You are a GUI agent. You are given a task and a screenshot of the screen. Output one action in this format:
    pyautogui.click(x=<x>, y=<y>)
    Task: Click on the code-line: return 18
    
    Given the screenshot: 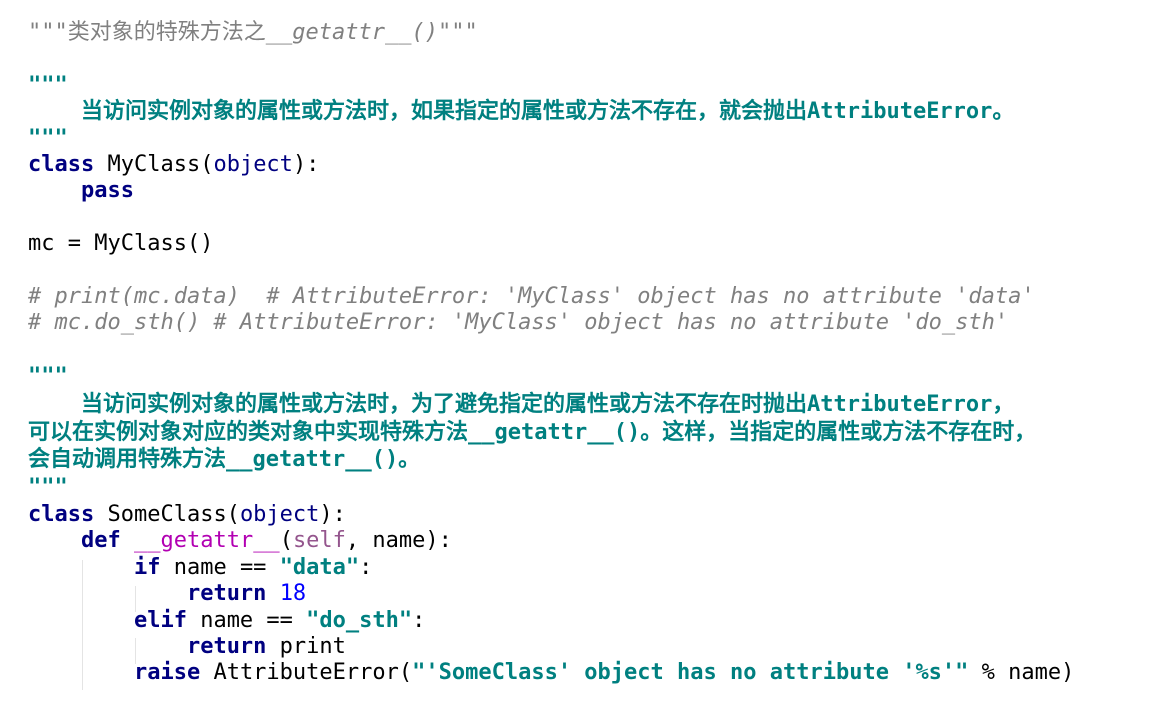 What is the action you would take?
    pyautogui.click(x=551, y=594)
    